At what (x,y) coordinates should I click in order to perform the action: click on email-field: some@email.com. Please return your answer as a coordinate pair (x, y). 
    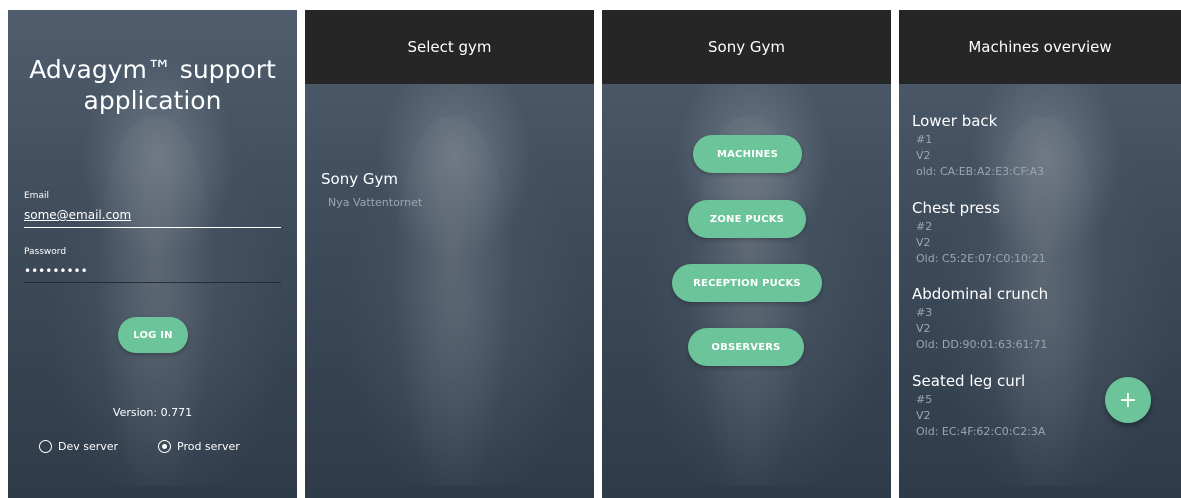
    Looking at the image, I should click on (77, 215).